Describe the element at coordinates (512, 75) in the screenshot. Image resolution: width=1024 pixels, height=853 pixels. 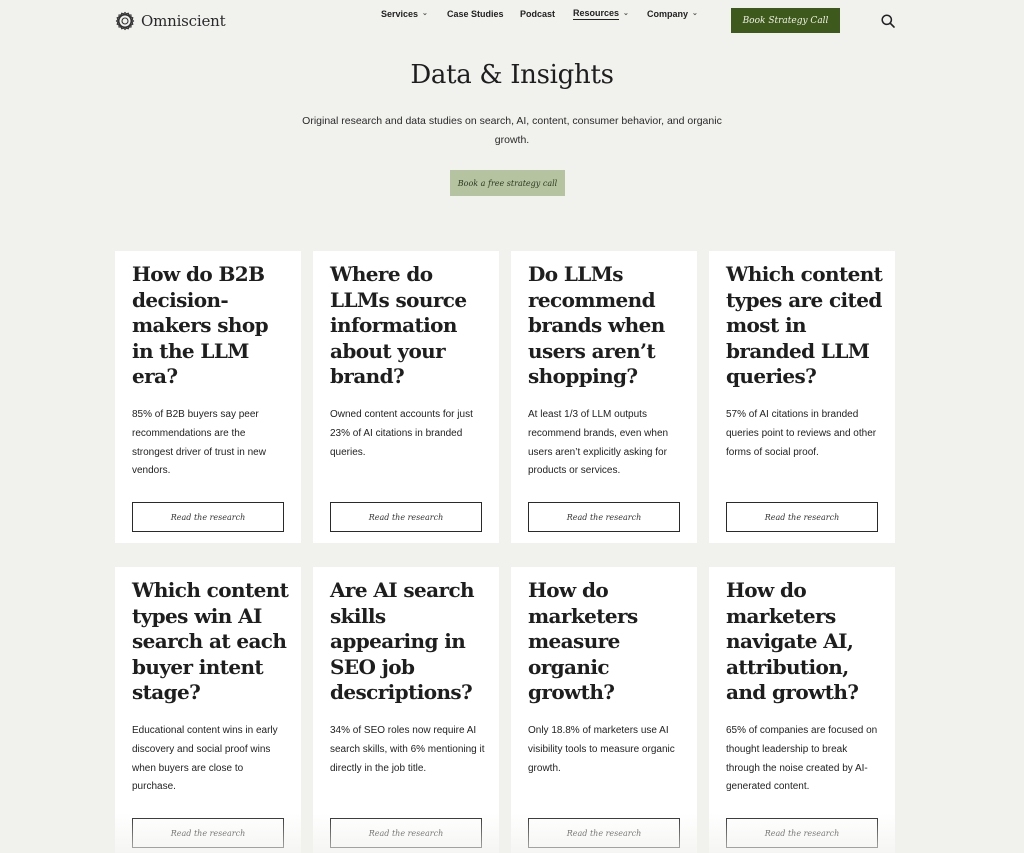
I see `page-title: Data & Insights` at that location.